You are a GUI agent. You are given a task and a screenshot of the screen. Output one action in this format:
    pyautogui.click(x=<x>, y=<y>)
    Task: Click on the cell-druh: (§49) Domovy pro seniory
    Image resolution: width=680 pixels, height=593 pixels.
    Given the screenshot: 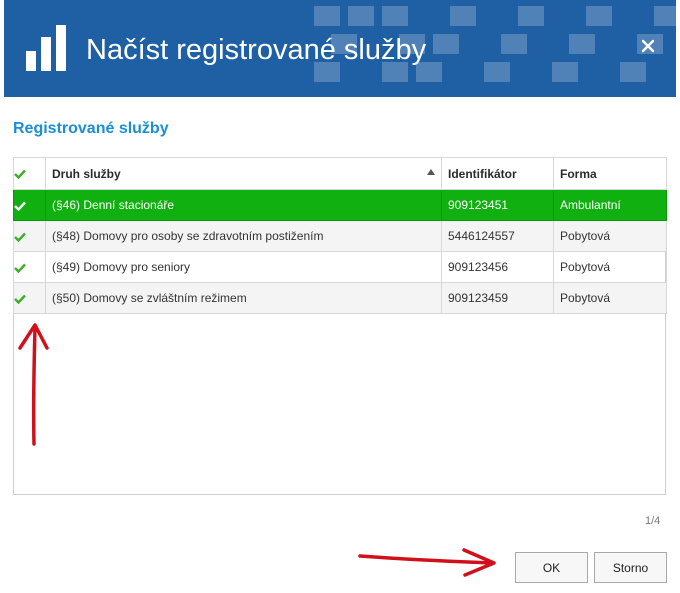 What is the action you would take?
    pyautogui.click(x=243, y=267)
    